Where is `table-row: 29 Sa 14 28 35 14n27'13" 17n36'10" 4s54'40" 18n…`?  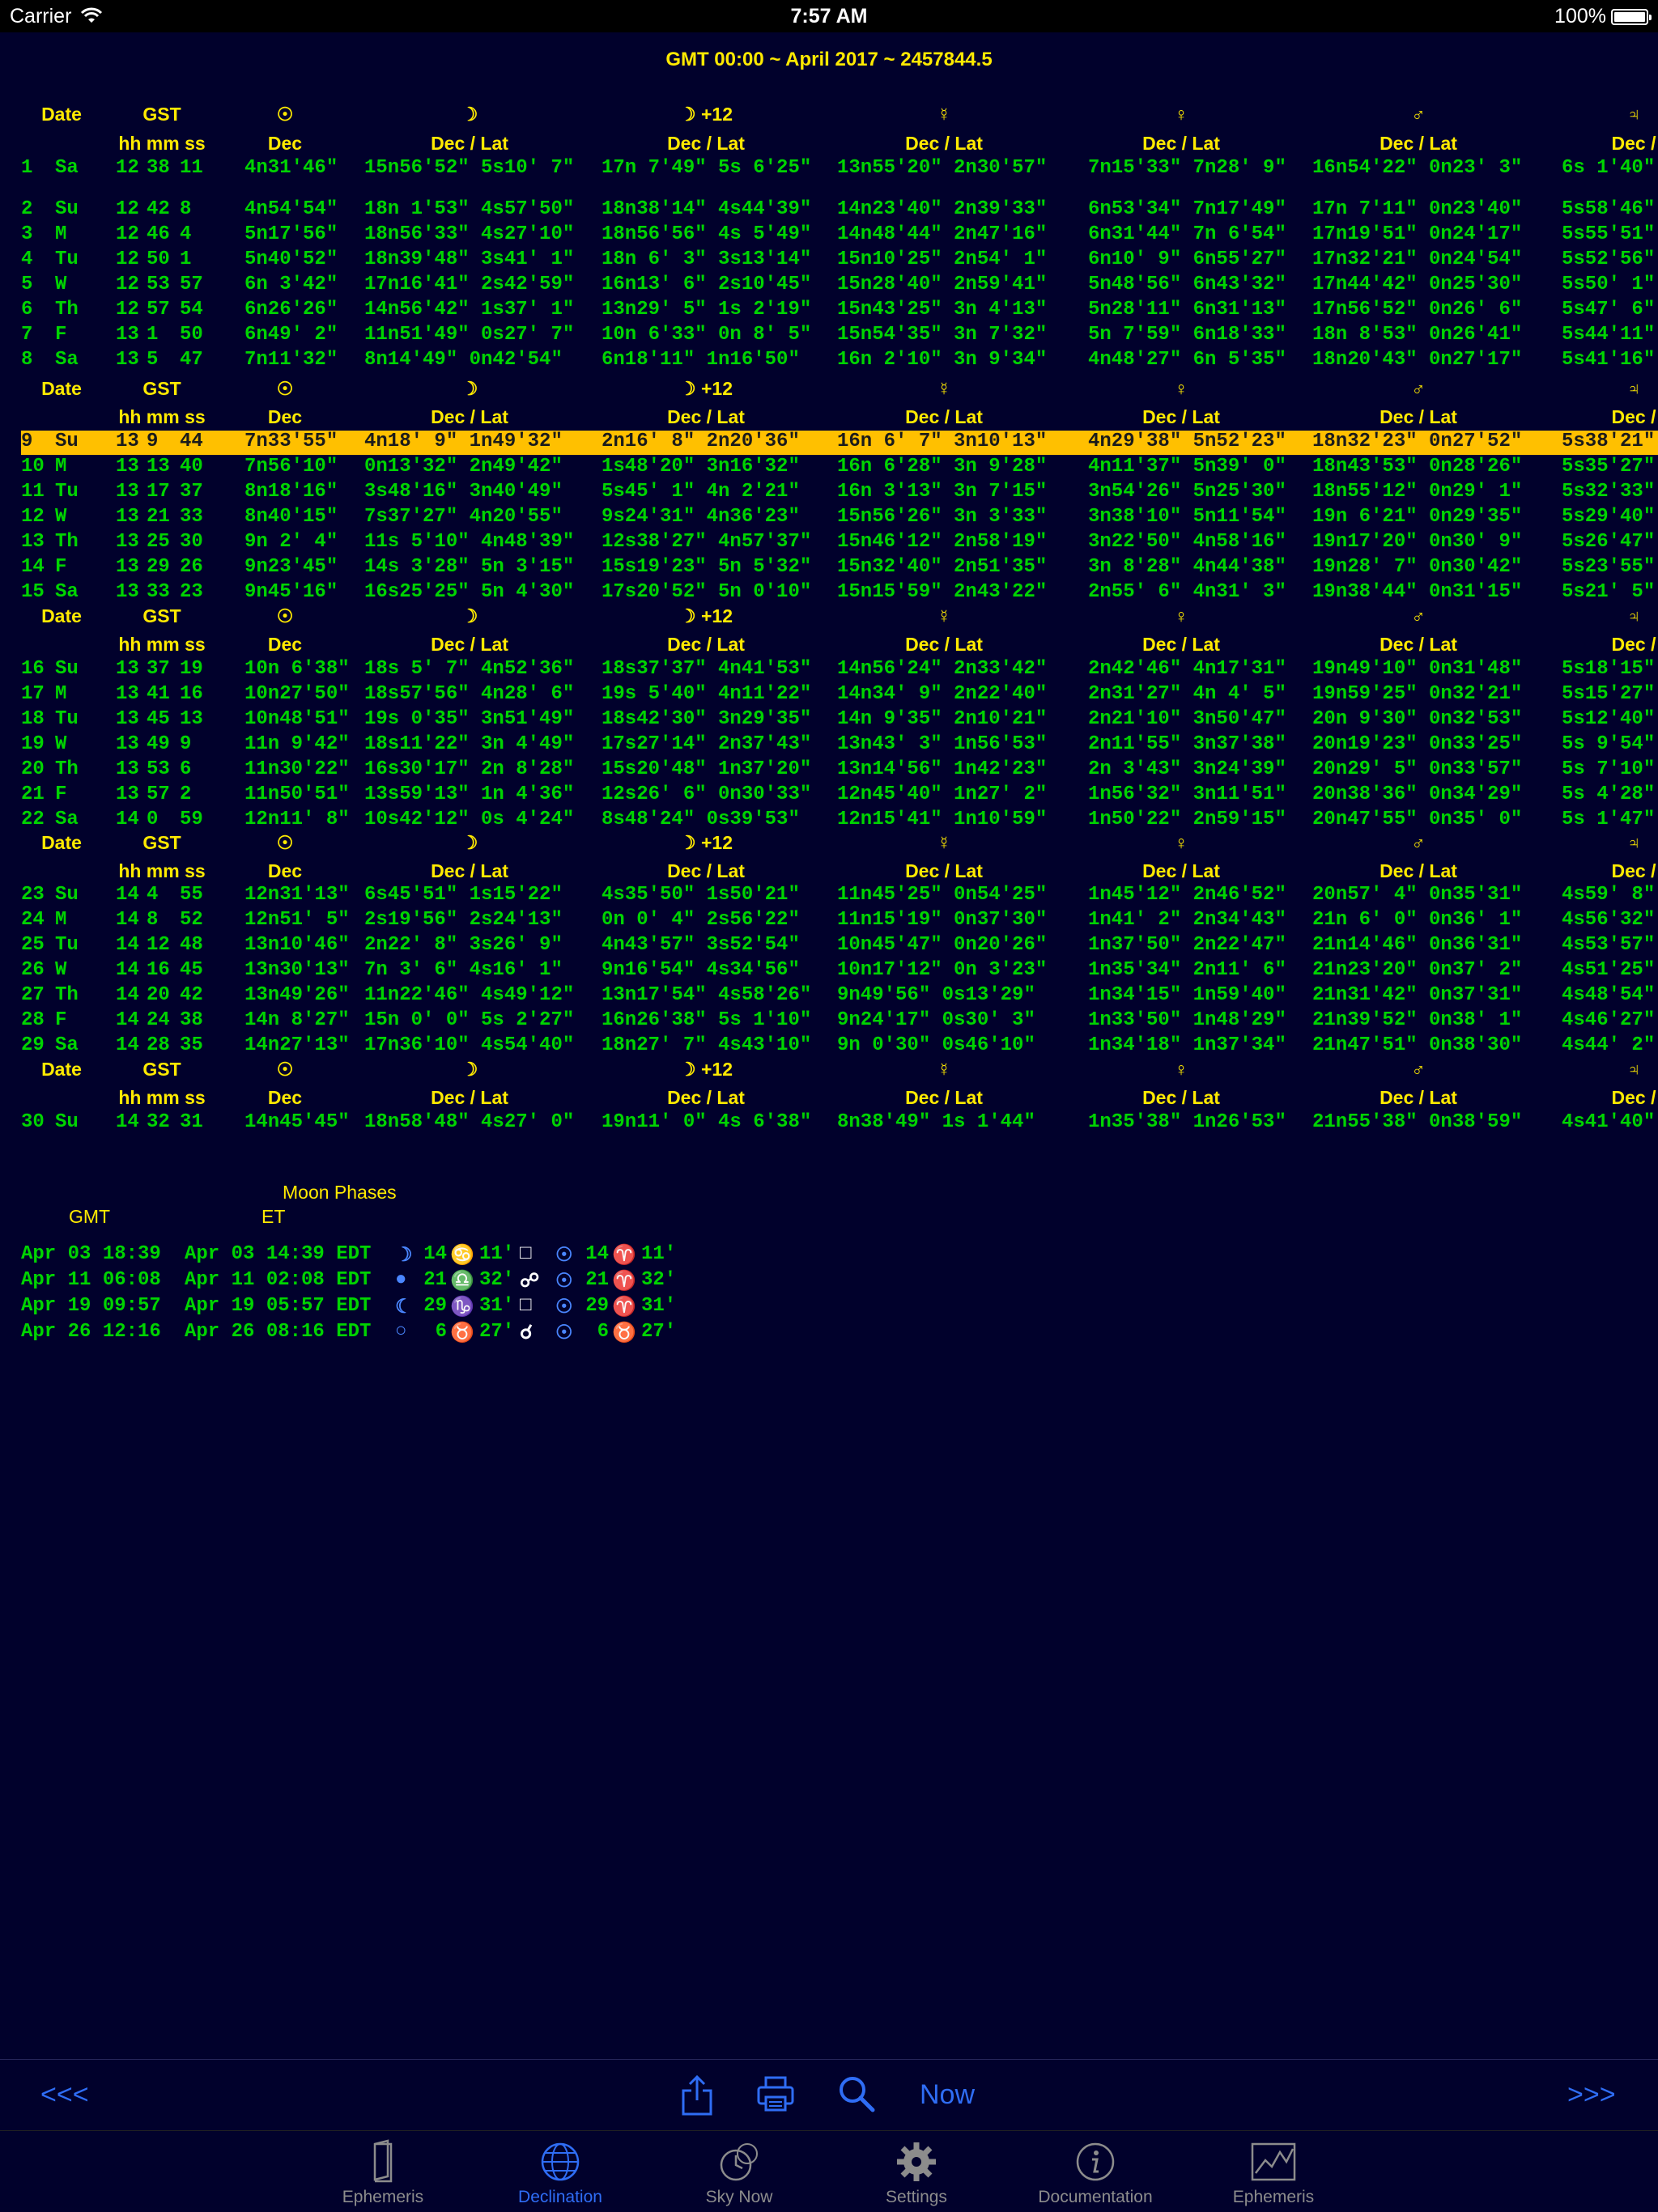
table-row: 29 Sa 14 28 35 14n27'13" 17n36'10" 4s54'40" 18n… is located at coordinates (829, 1046).